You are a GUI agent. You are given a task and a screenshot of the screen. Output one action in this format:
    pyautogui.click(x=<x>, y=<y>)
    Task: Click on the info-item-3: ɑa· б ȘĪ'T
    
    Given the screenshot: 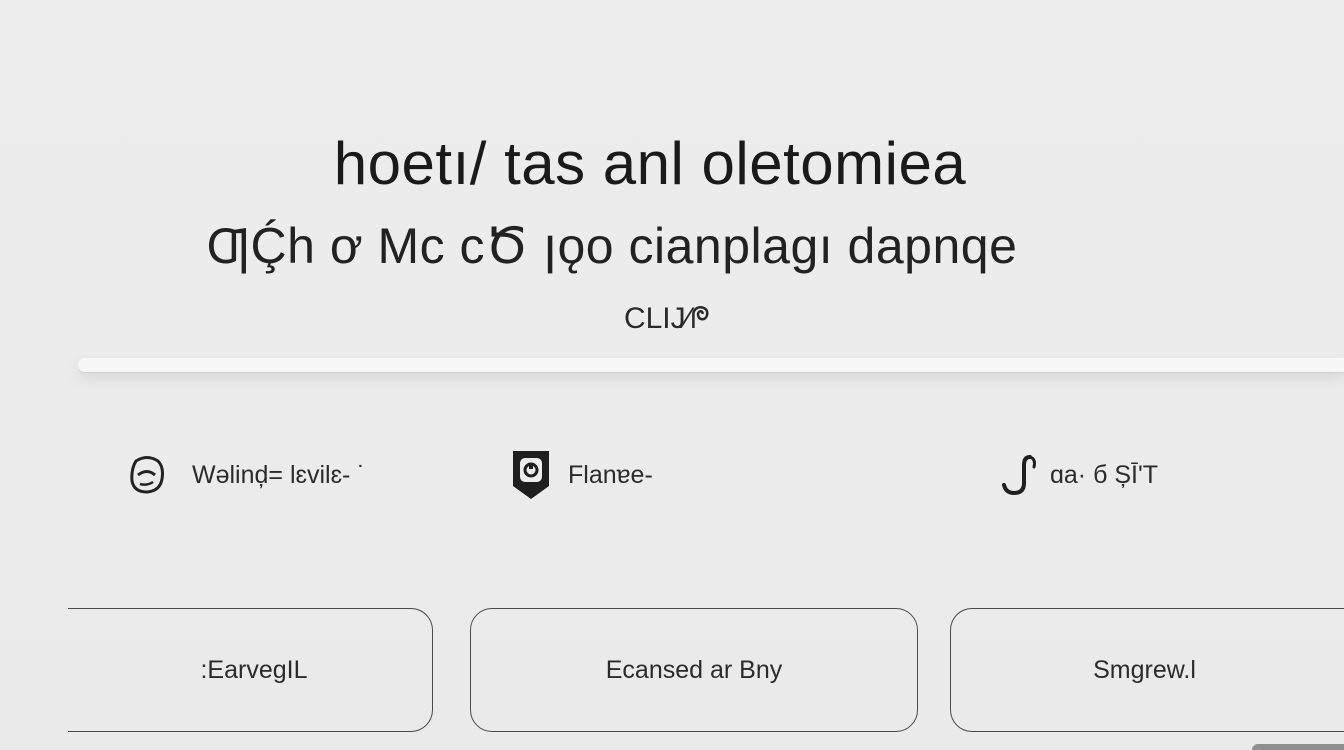 What is the action you would take?
    pyautogui.click(x=1079, y=475)
    